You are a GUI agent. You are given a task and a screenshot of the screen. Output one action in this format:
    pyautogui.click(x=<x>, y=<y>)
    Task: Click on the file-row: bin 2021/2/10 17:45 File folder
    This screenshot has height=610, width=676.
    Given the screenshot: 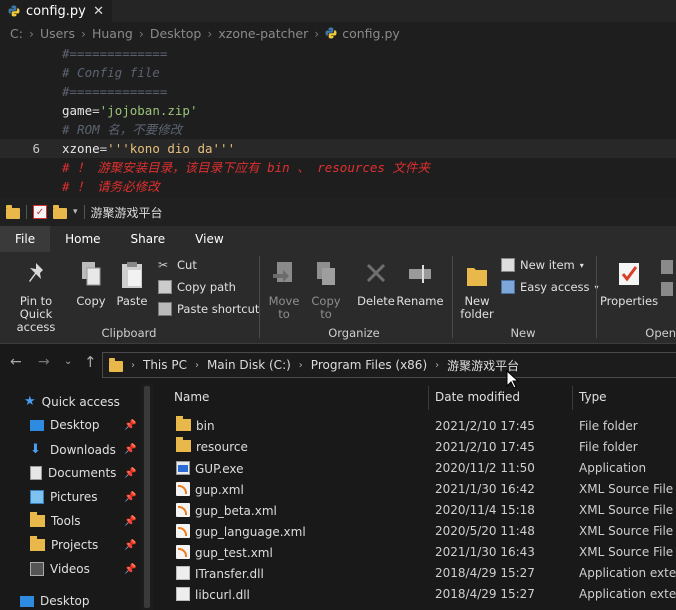 What is the action you would take?
    pyautogui.click(x=418, y=426)
    